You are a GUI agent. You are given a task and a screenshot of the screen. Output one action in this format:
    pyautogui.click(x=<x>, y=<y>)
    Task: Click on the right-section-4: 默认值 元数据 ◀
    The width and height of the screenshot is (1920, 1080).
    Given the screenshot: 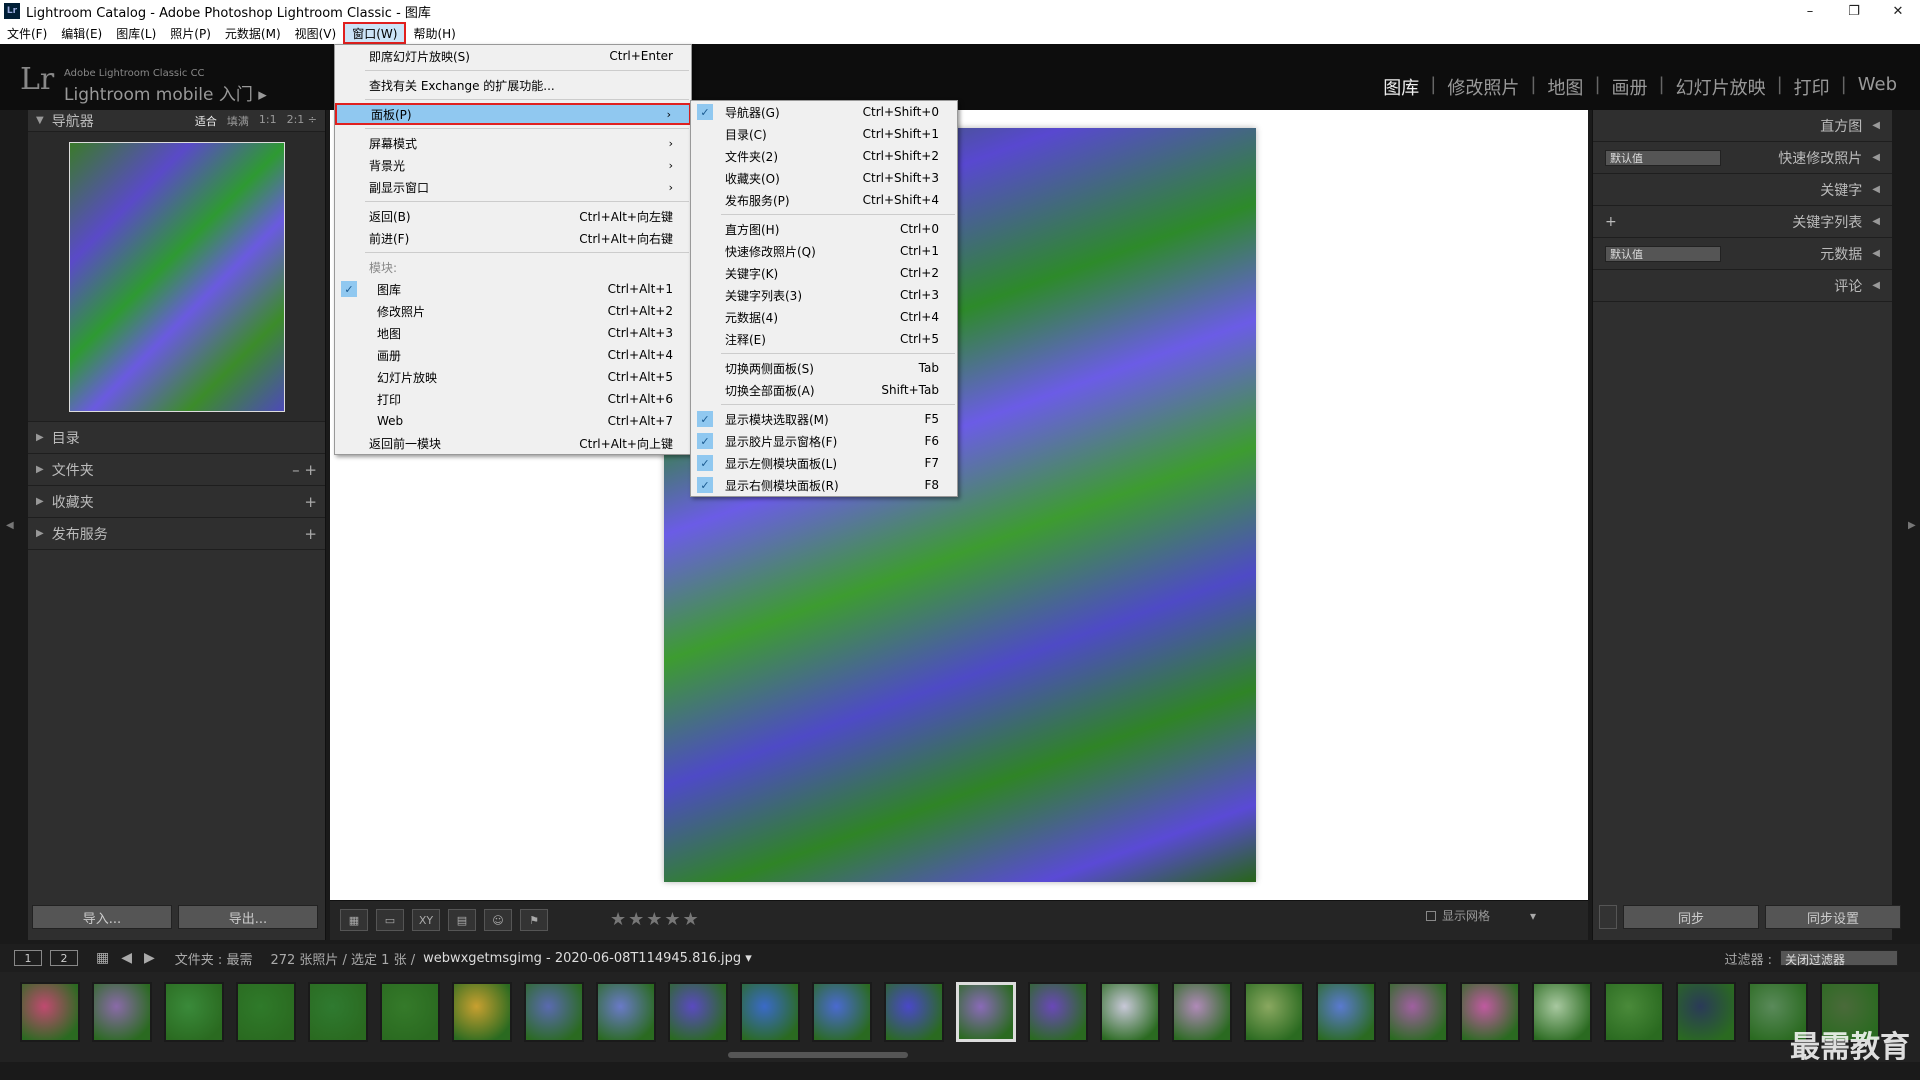 What is the action you would take?
    pyautogui.click(x=1742, y=254)
    